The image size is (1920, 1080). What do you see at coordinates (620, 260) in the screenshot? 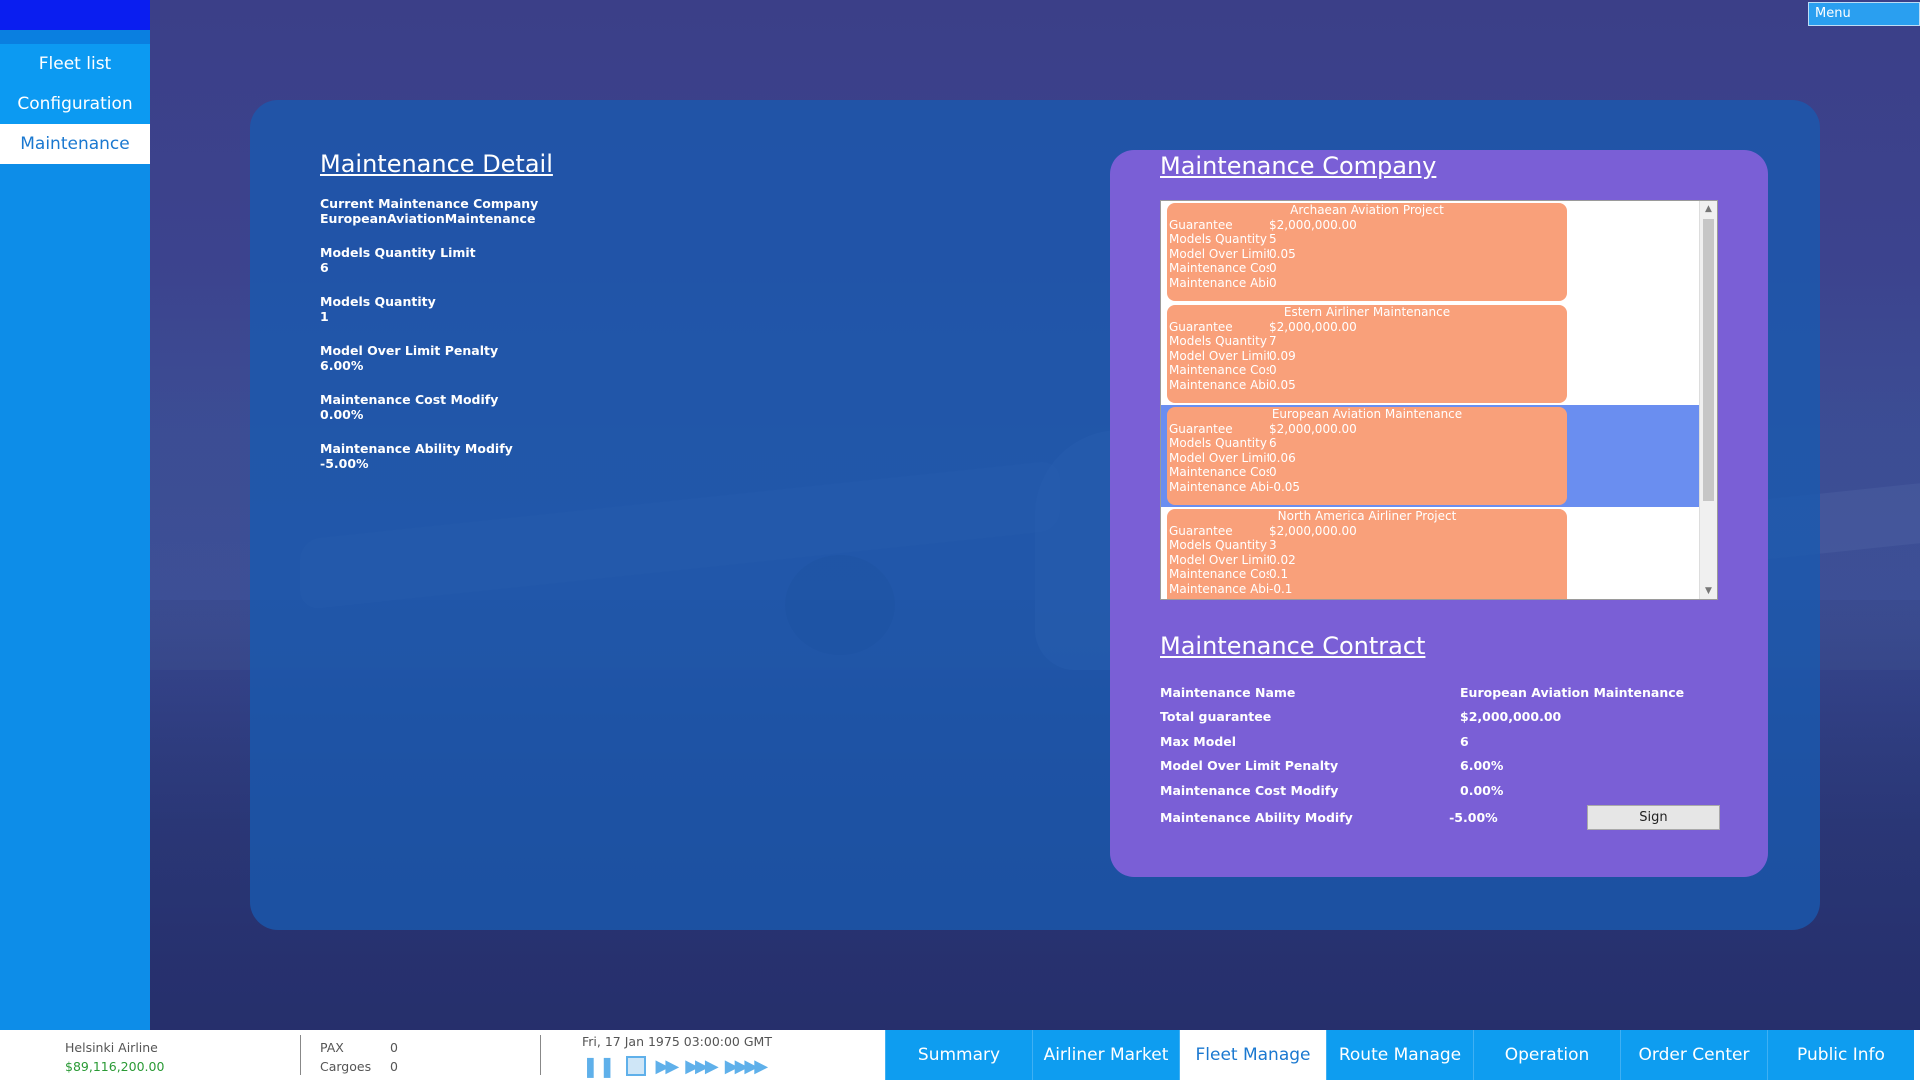
I see `detail-field-models-quantity-limit: Models Quantity Limit 6` at bounding box center [620, 260].